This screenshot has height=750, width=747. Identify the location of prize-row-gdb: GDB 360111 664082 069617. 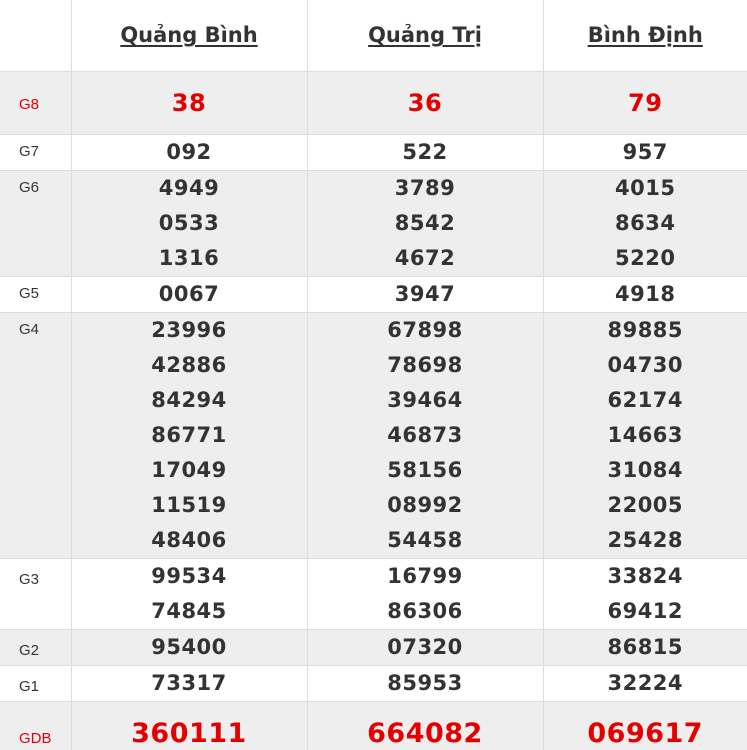
(373, 725).